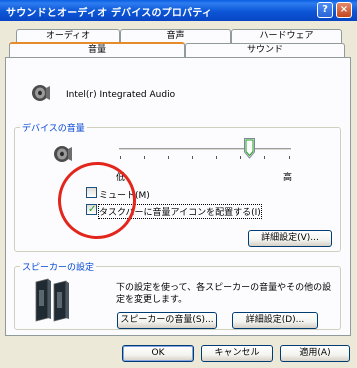  I want to click on device-name: Intel(r) Integrated Audio, so click(121, 95).